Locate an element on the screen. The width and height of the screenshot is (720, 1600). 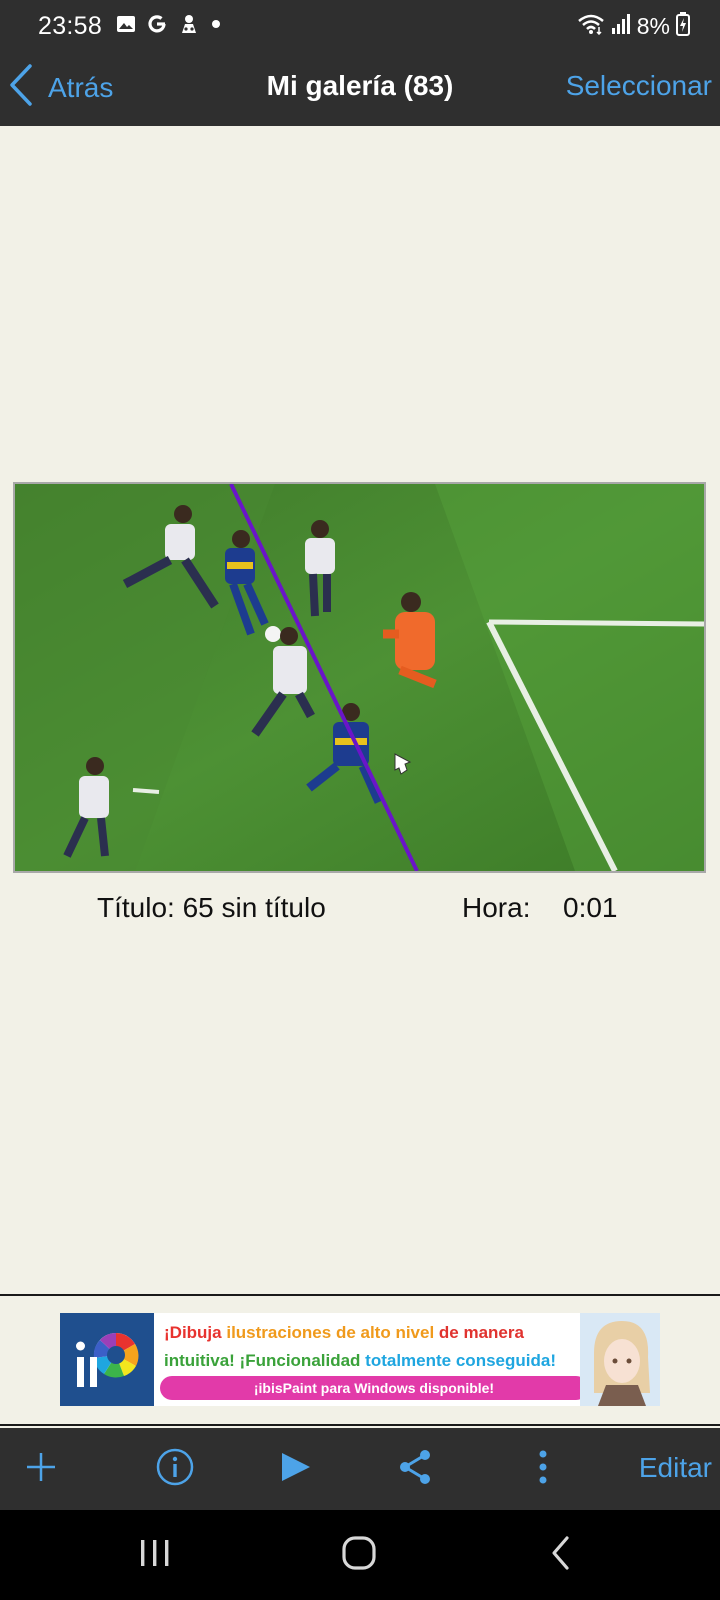
wifi-icon is located at coordinates (591, 26).